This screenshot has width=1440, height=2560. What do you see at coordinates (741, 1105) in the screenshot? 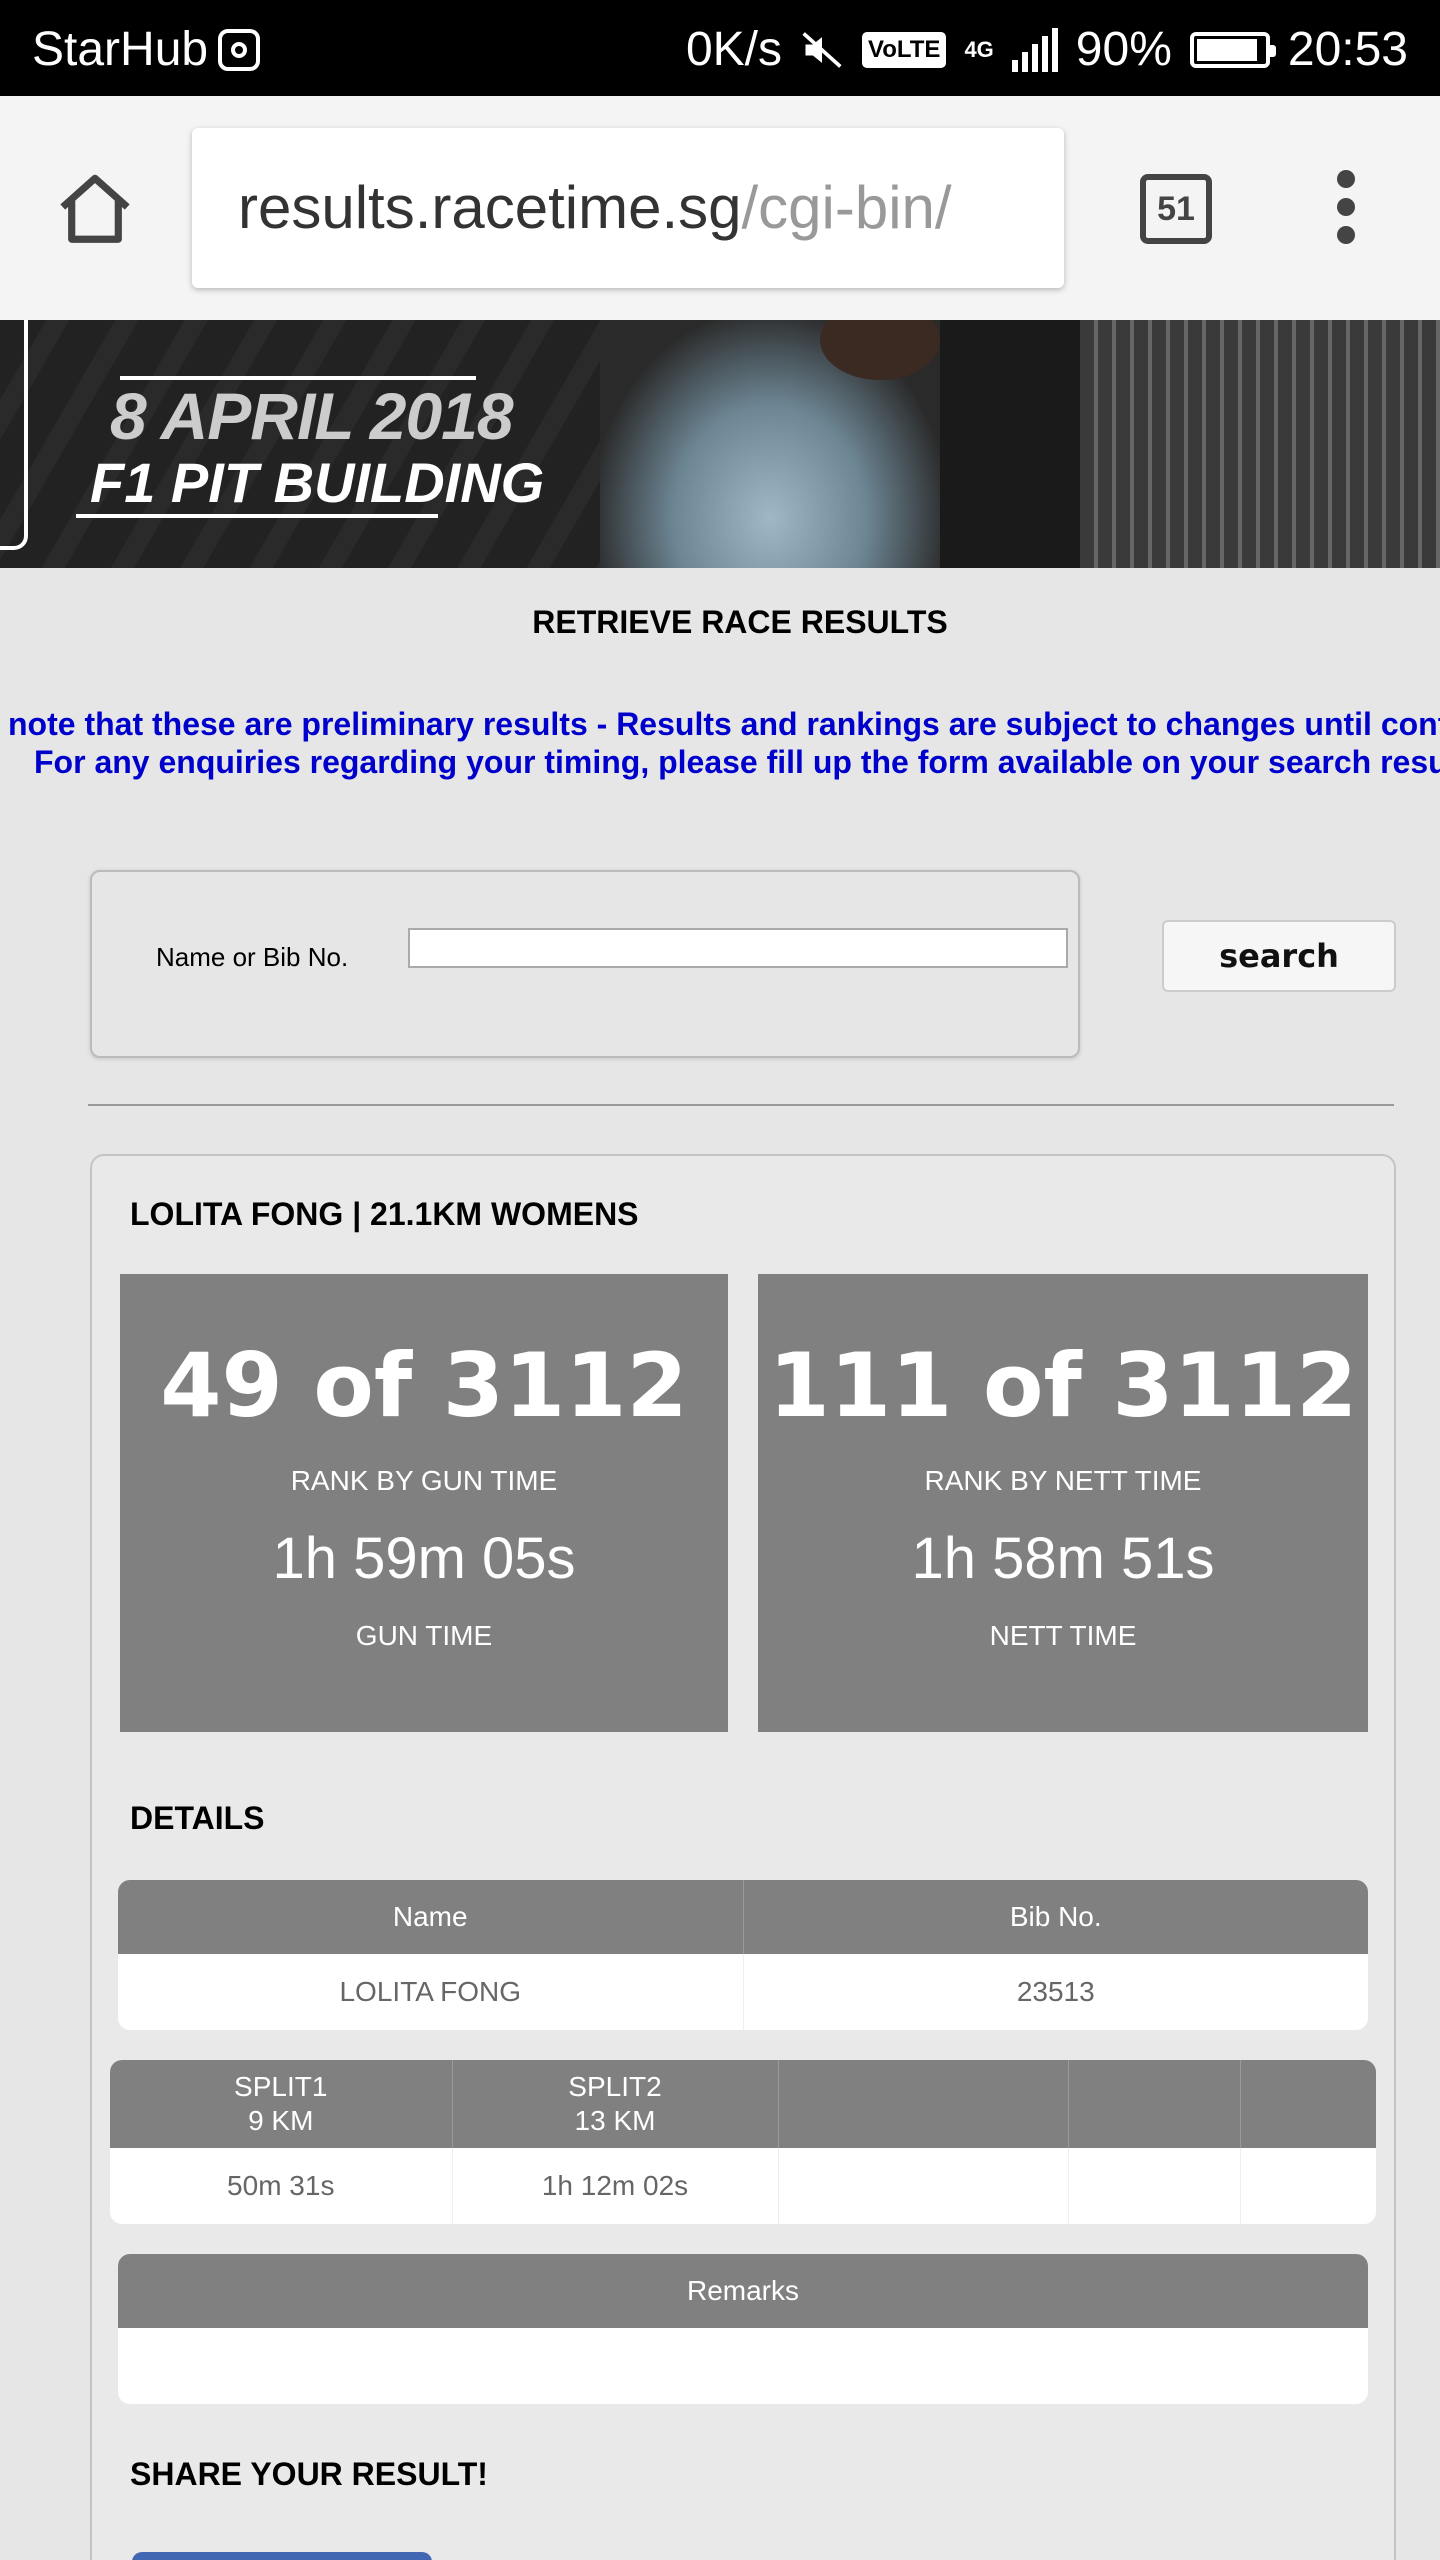
I see `divider` at bounding box center [741, 1105].